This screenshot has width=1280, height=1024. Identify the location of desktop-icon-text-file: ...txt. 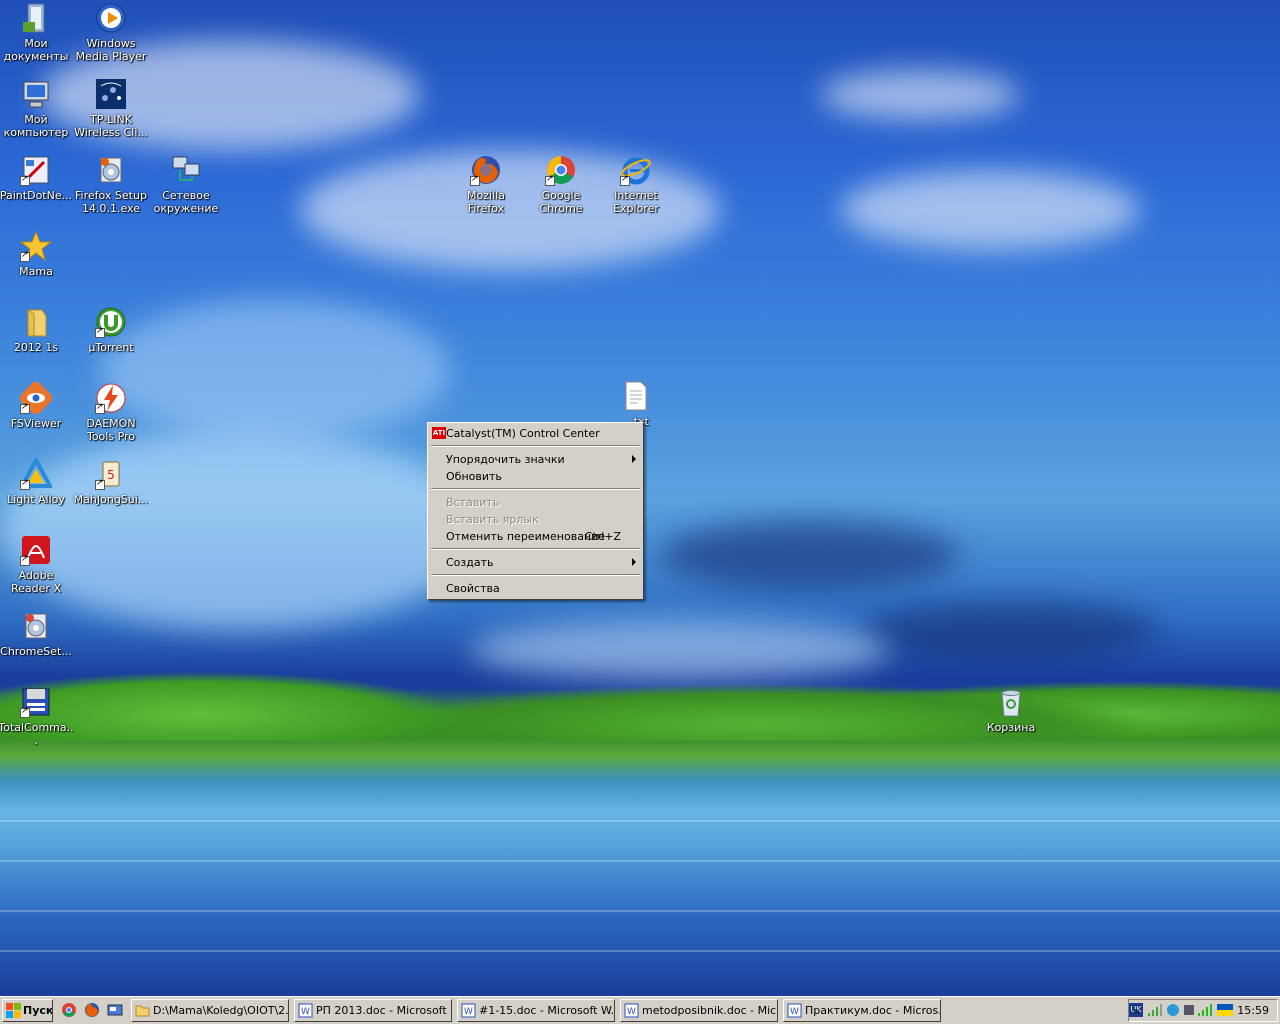
(636, 404).